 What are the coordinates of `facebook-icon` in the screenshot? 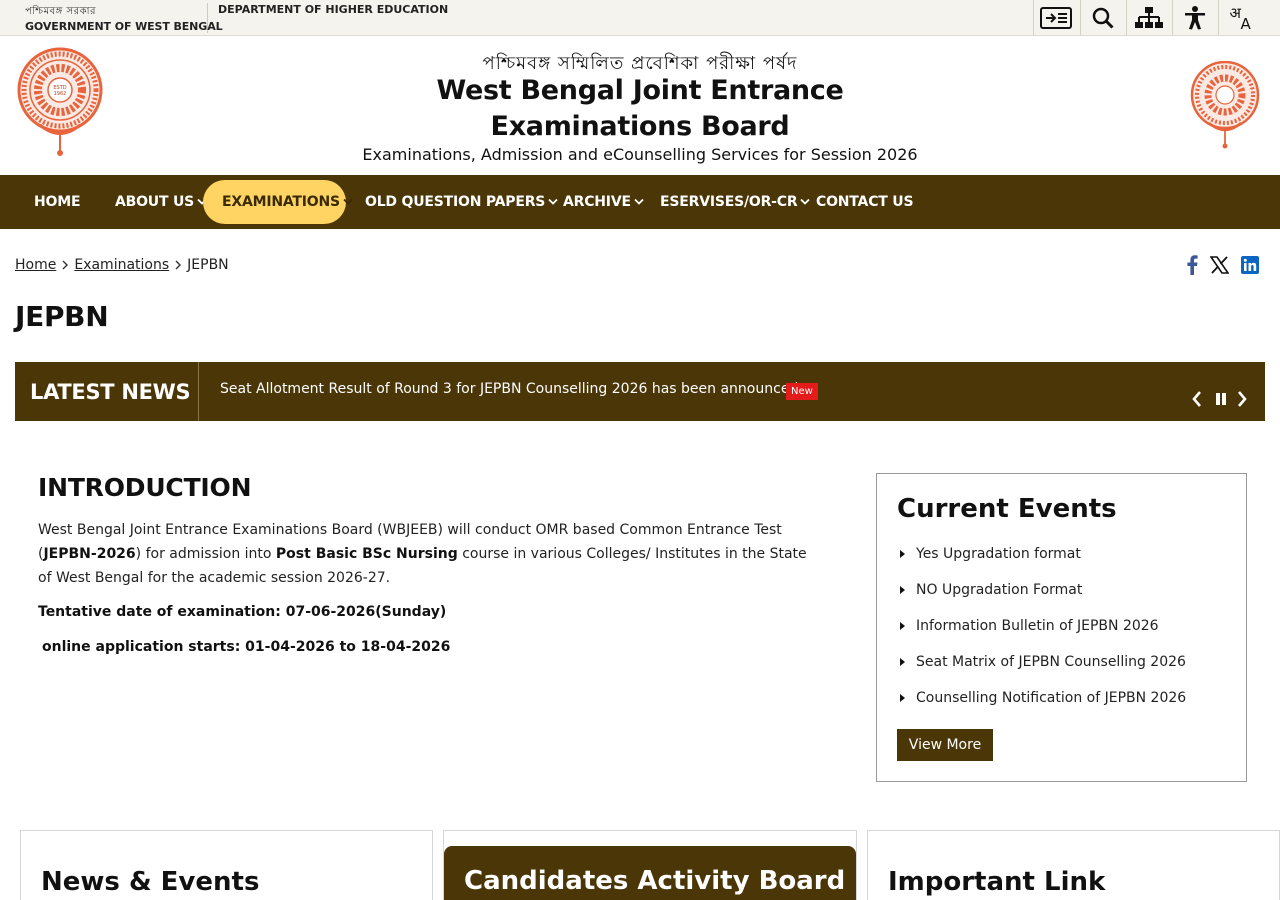 It's located at (1192, 265).